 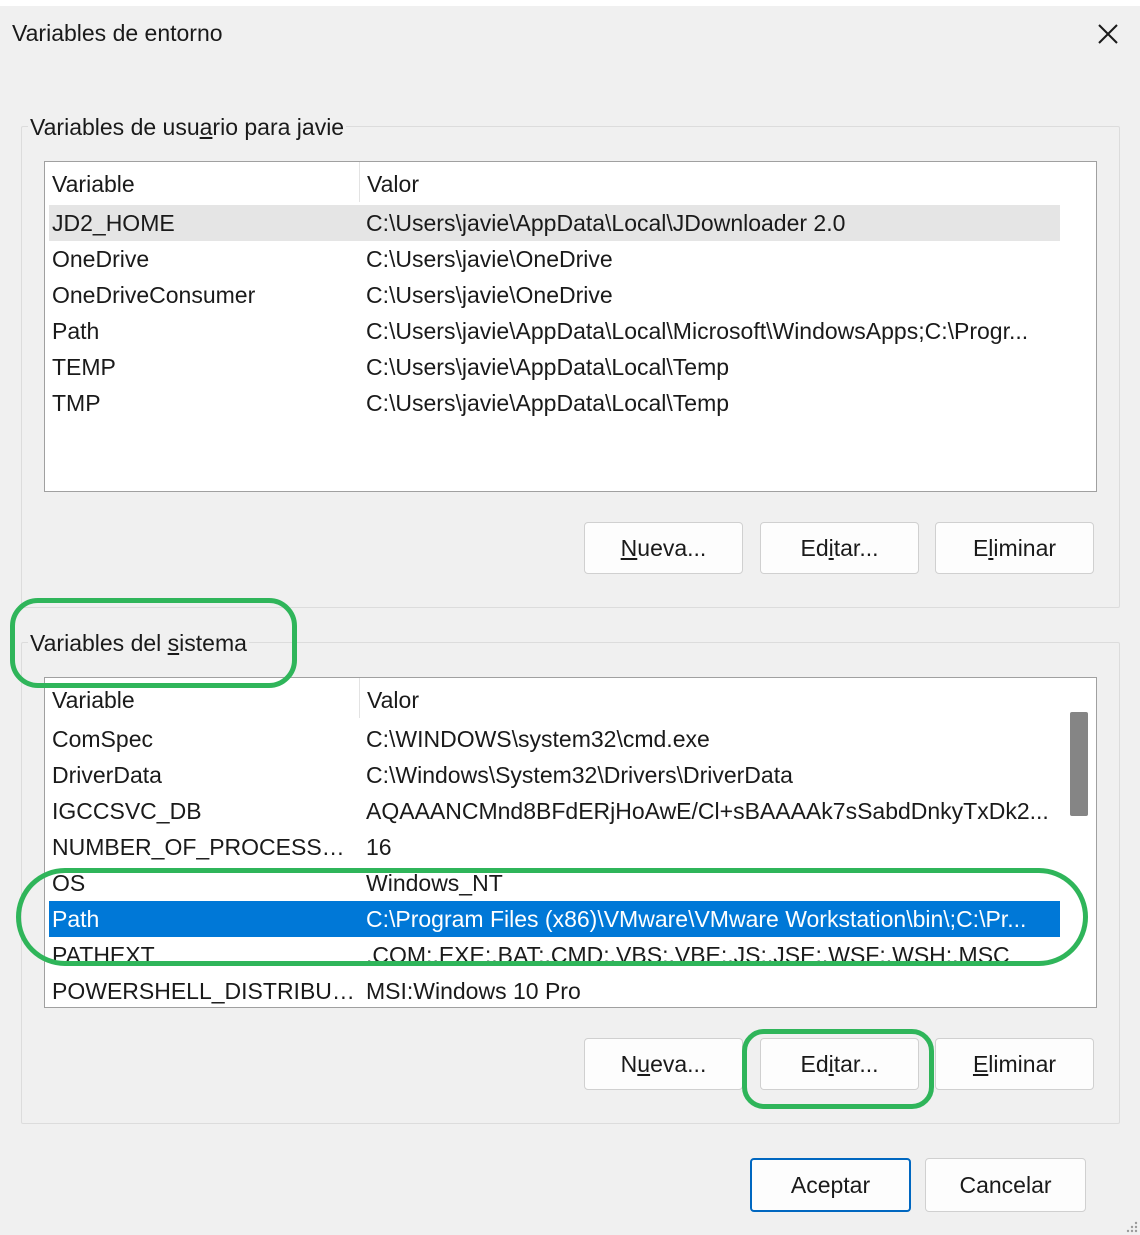 I want to click on resize-grip-icon, so click(x=1131, y=1226).